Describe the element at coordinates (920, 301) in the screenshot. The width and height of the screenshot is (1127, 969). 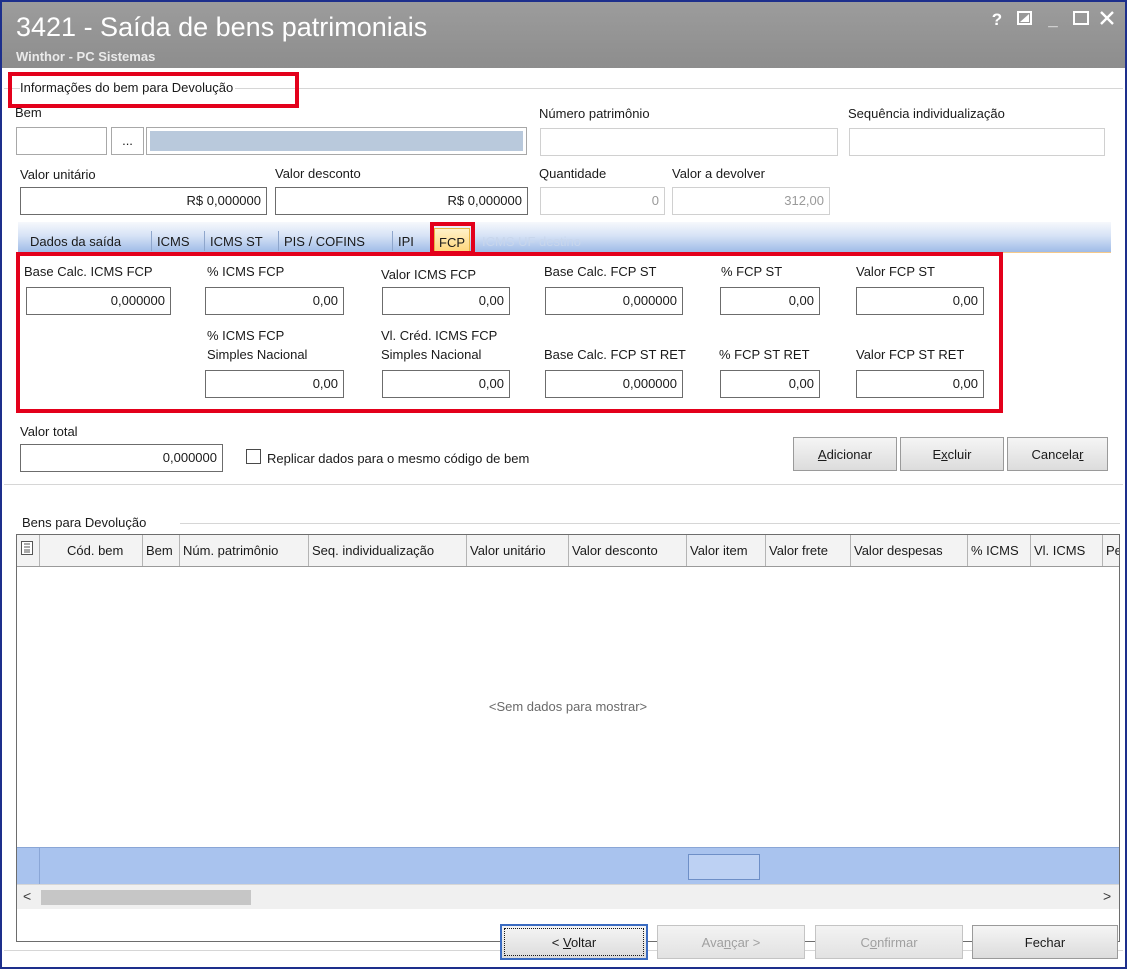
I see `valor-fcp-st-input: 0,00` at that location.